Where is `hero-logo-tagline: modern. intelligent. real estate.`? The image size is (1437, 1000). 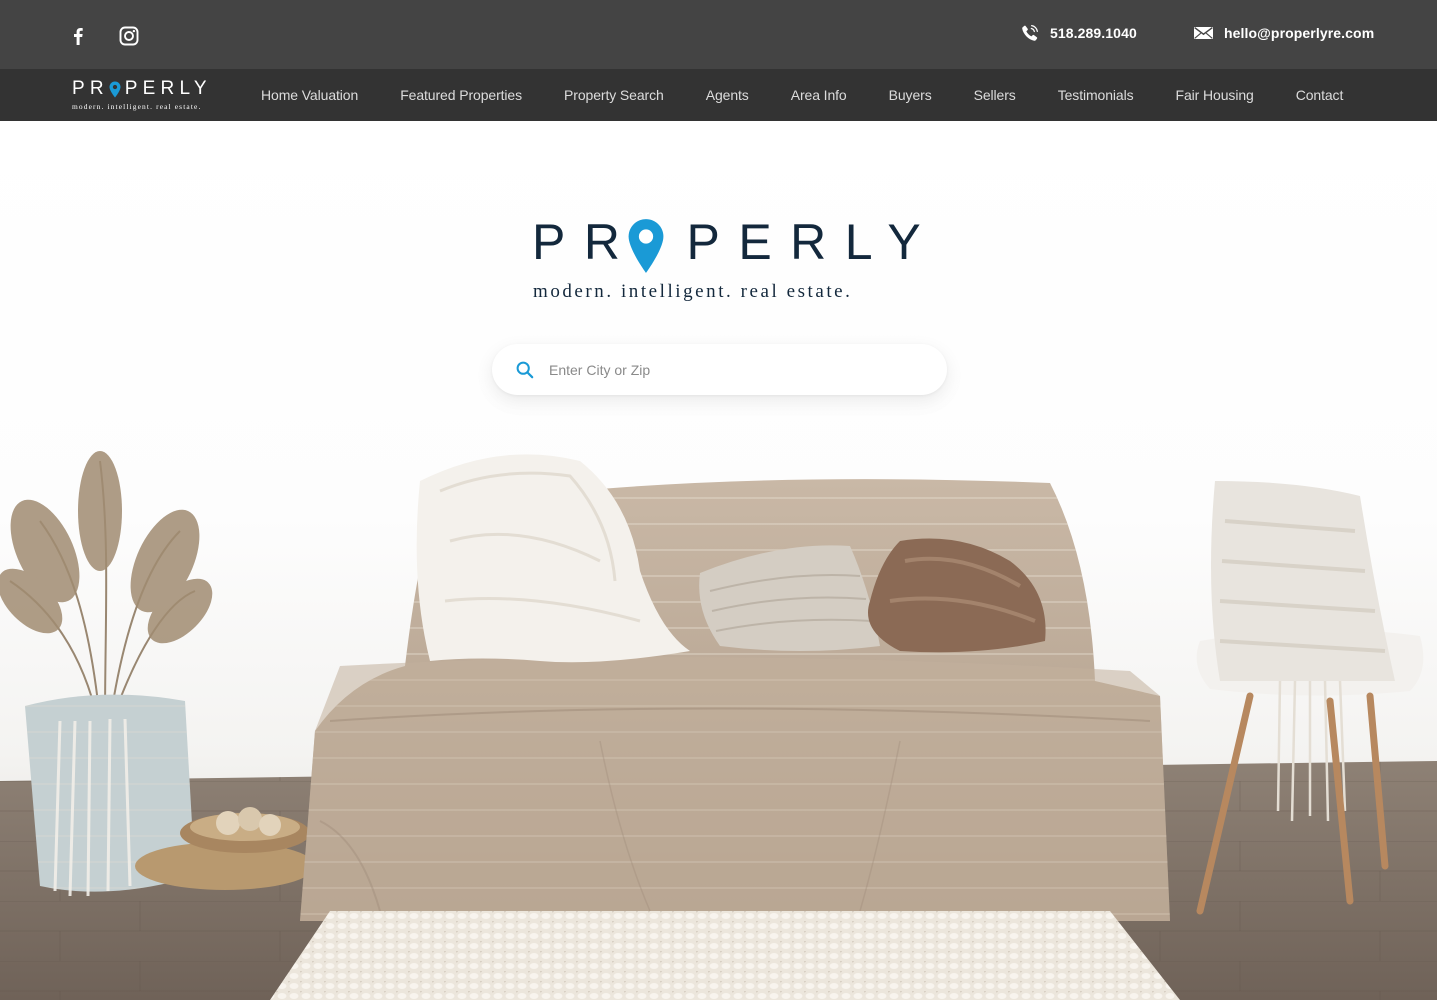 hero-logo-tagline: modern. intelligent. real estate. is located at coordinates (693, 291).